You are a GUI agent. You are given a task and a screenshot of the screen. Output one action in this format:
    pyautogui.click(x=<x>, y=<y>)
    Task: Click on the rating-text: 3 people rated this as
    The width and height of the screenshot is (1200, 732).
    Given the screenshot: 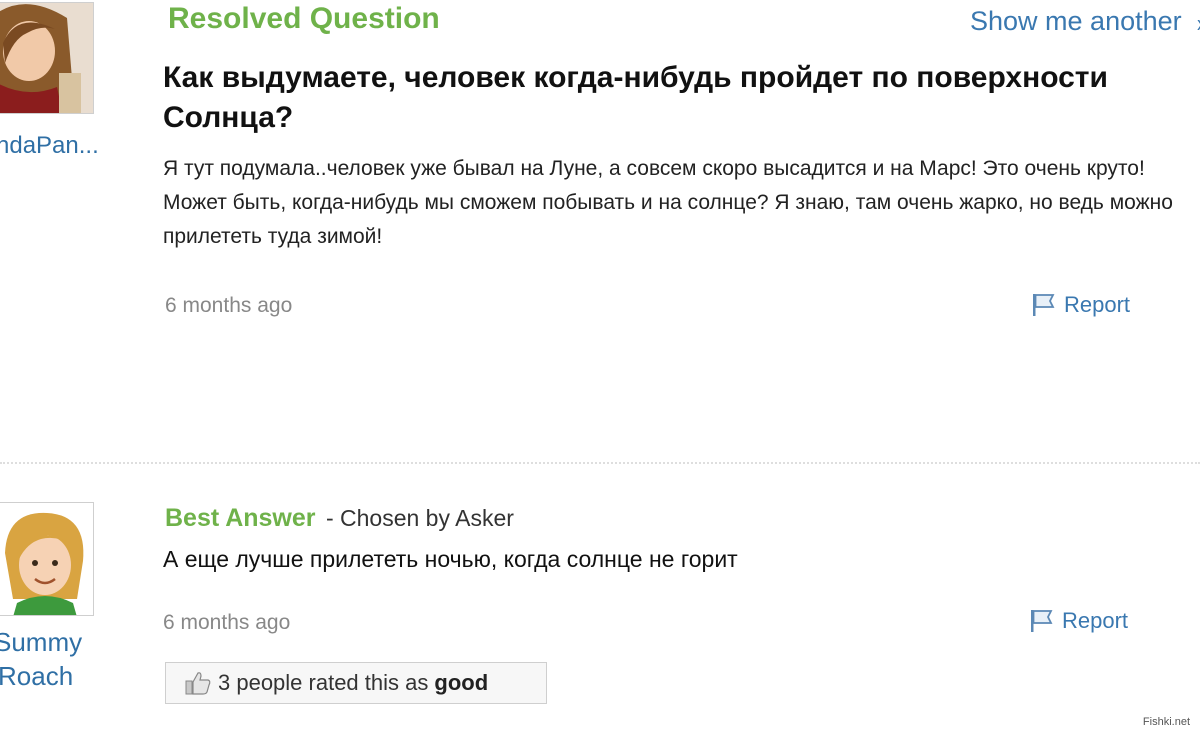 What is the action you would take?
    pyautogui.click(x=323, y=682)
    